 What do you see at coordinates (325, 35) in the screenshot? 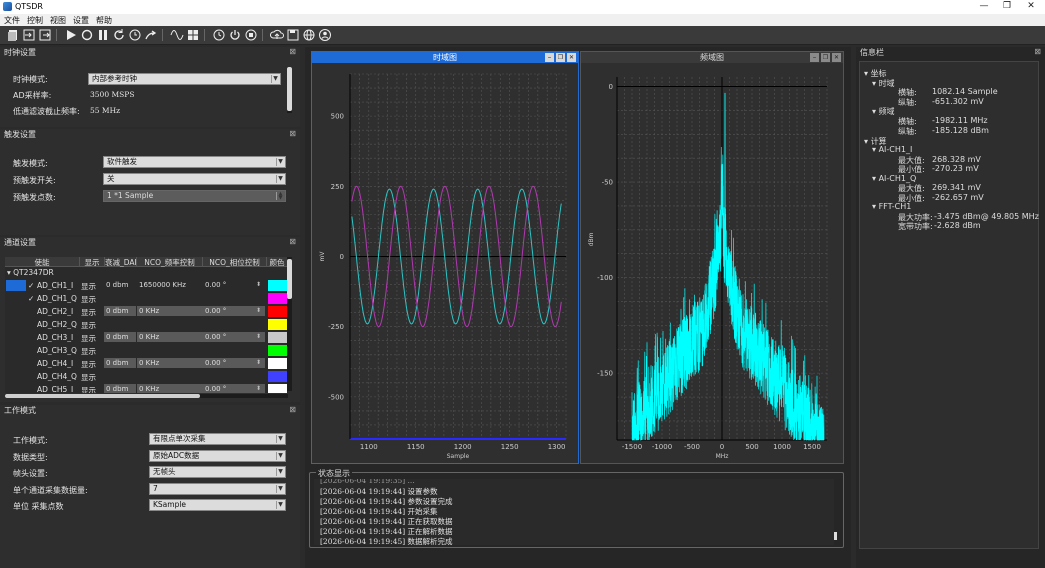
I see `user-icon` at bounding box center [325, 35].